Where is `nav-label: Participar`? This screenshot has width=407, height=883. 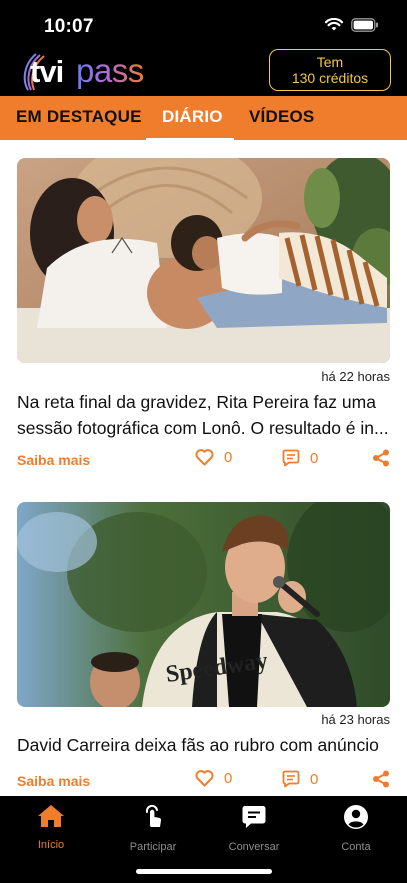
nav-label: Participar is located at coordinates (153, 847).